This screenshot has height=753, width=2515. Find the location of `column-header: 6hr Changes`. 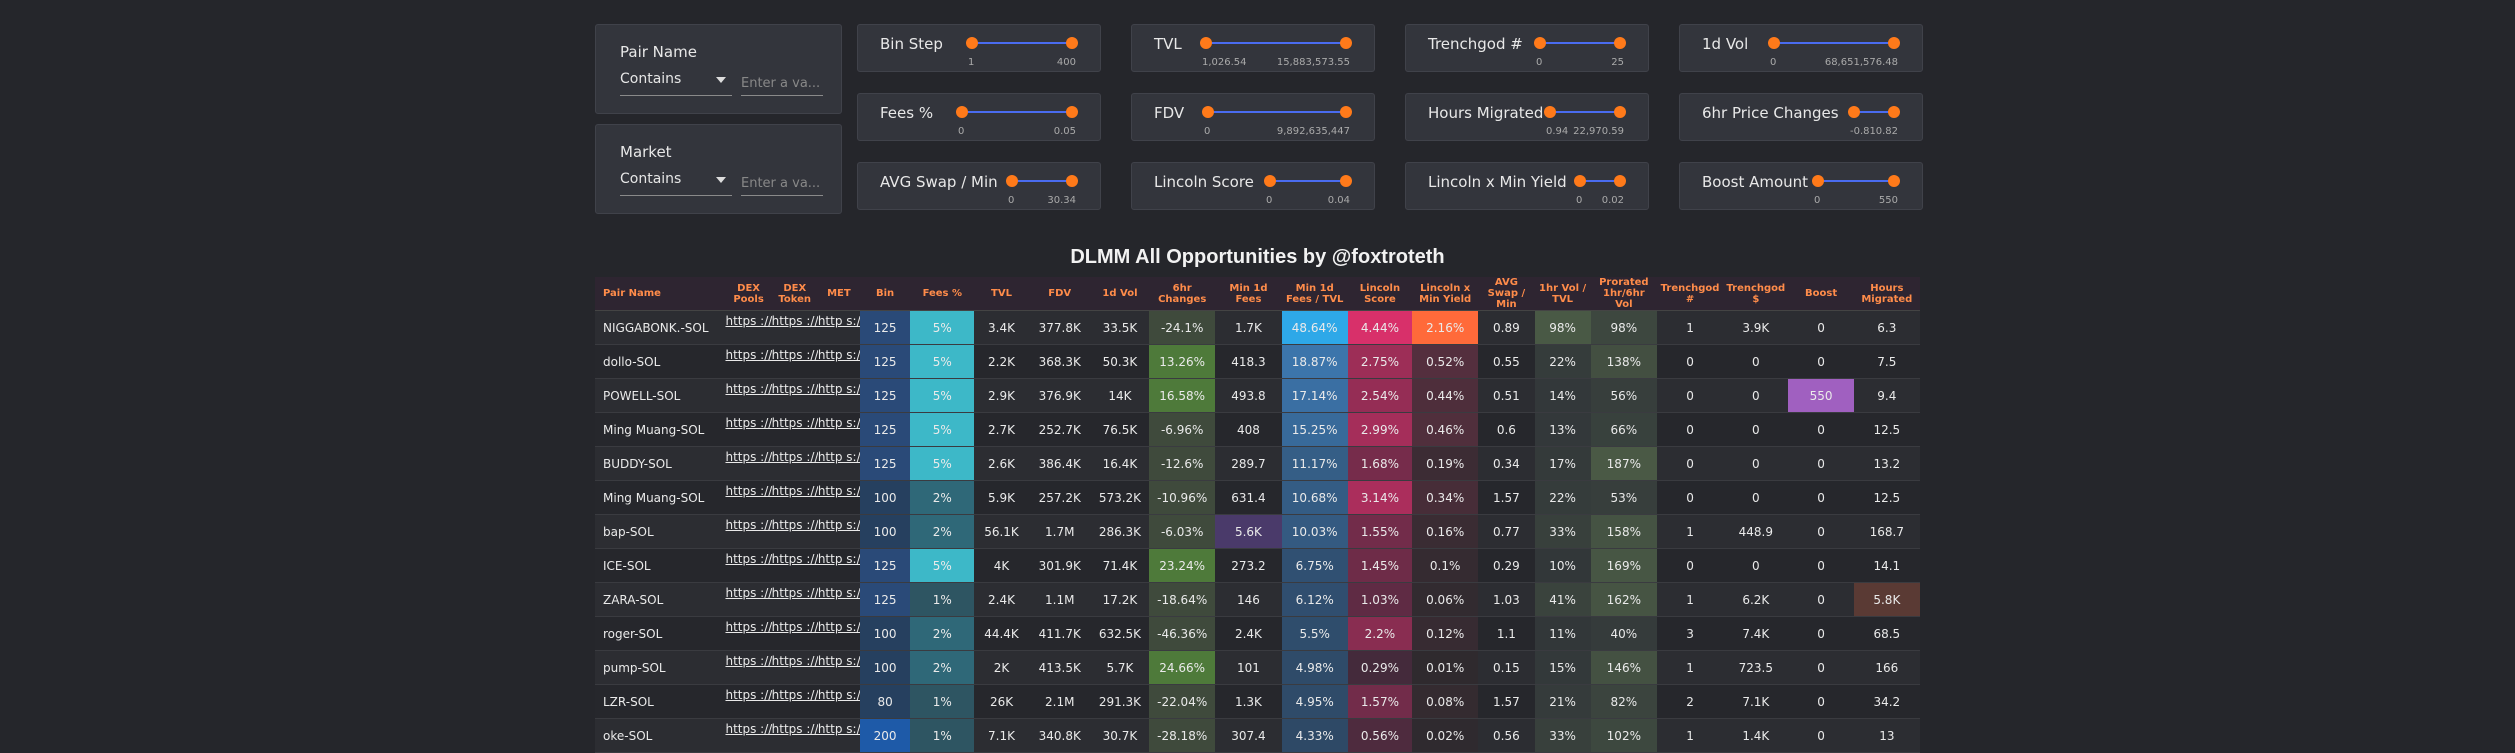

column-header: 6hr Changes is located at coordinates (1182, 294).